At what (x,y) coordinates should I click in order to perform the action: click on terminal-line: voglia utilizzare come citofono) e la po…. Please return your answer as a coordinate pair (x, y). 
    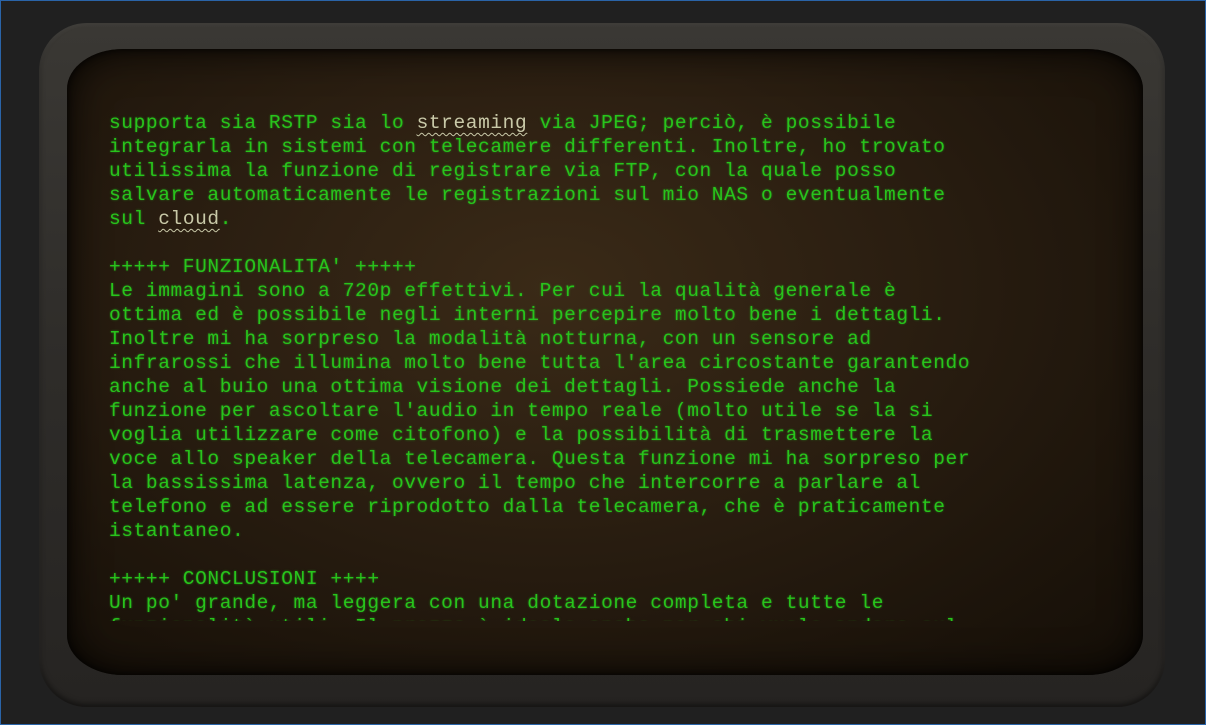
    Looking at the image, I should click on (521, 435).